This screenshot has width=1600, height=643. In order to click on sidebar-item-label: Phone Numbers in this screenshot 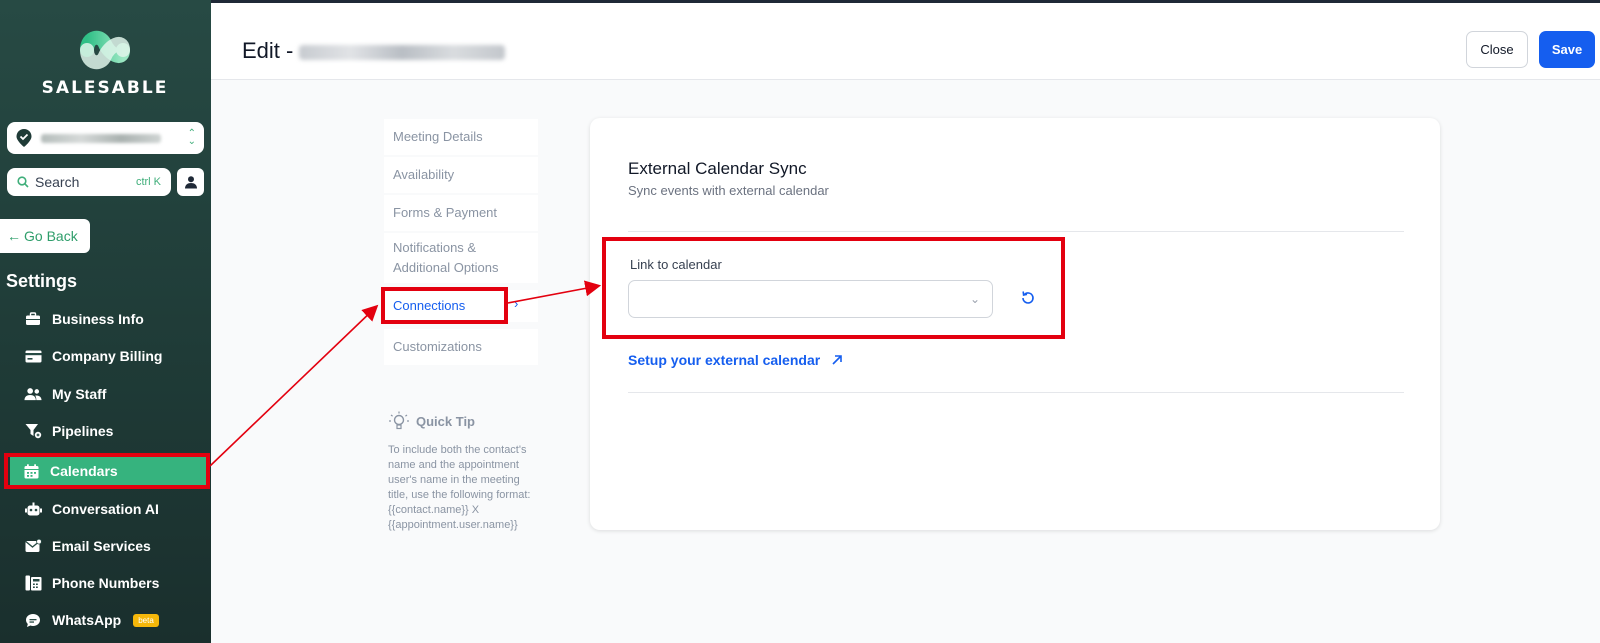, I will do `click(106, 583)`.